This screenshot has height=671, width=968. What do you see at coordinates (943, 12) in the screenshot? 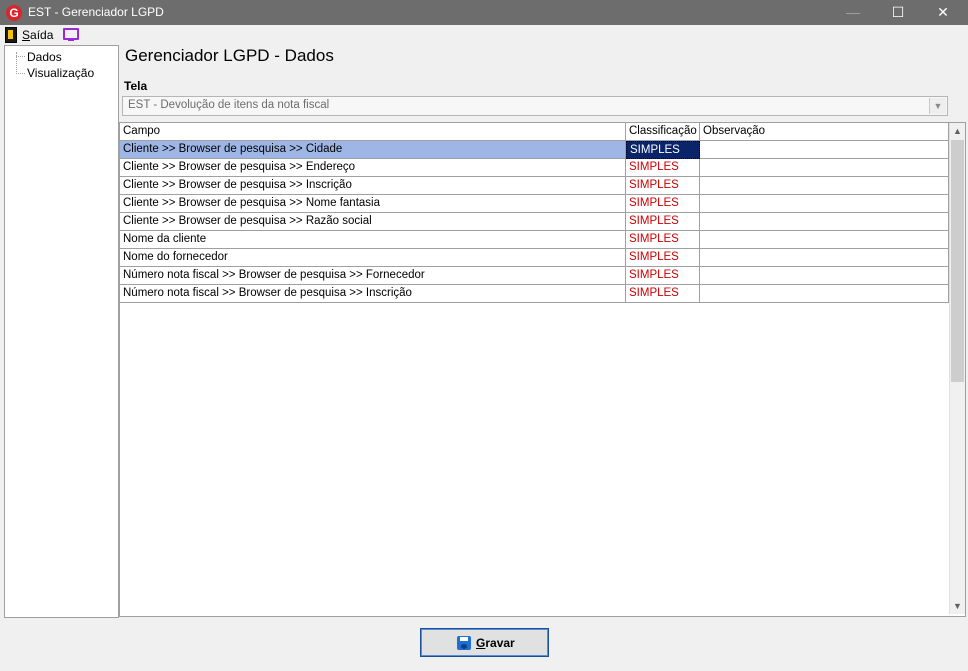
I see `close-button: ✕` at bounding box center [943, 12].